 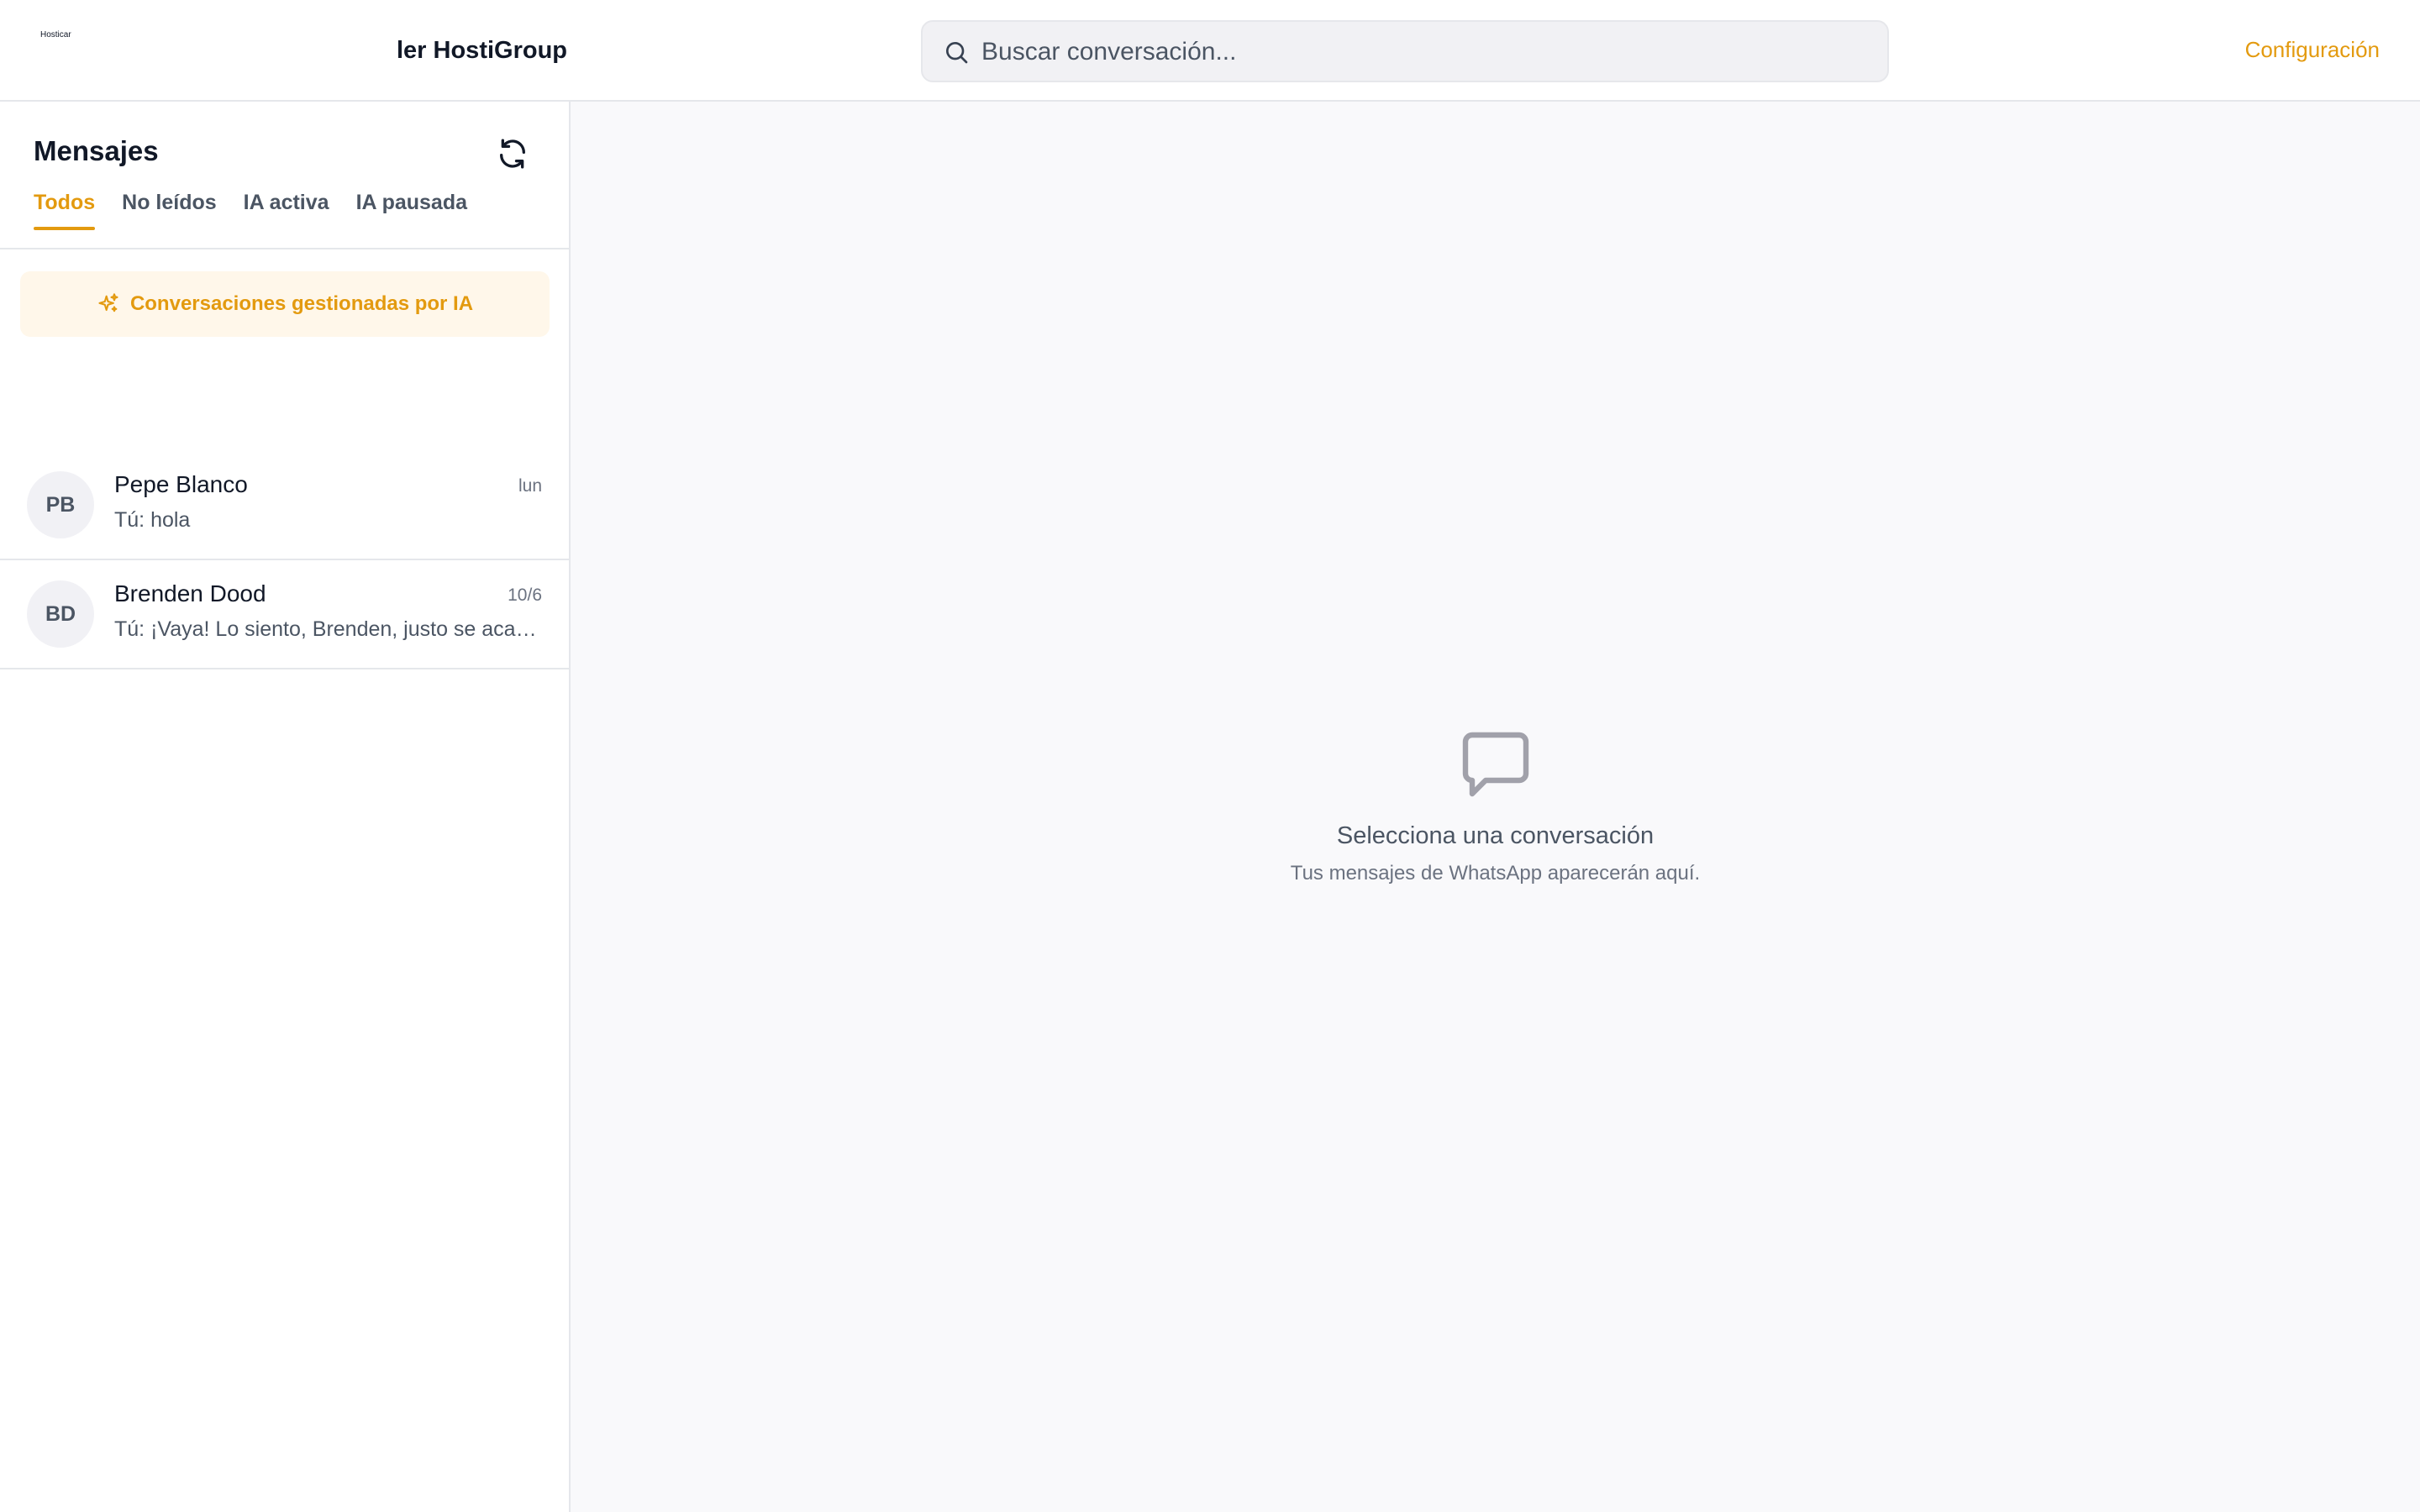 I want to click on message-bubble-icon, so click(x=1495, y=764).